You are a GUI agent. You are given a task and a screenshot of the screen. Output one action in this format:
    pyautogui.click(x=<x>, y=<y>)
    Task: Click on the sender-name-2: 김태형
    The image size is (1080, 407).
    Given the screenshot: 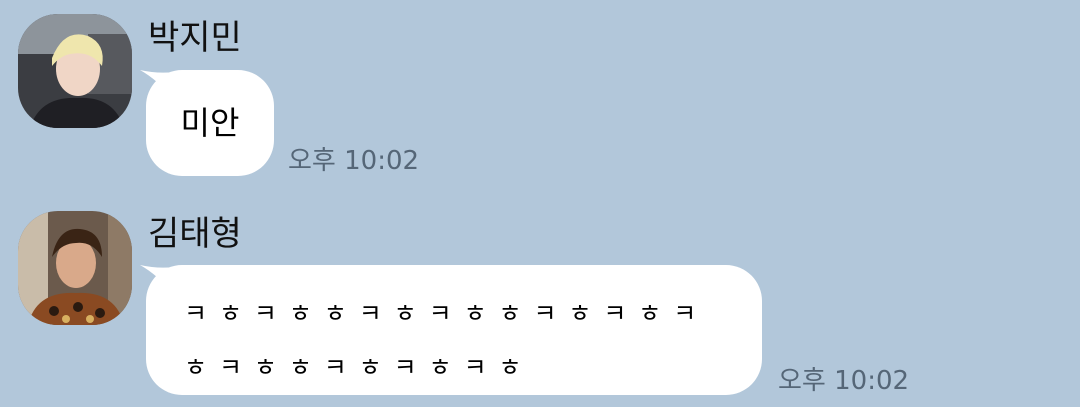 What is the action you would take?
    pyautogui.click(x=195, y=234)
    